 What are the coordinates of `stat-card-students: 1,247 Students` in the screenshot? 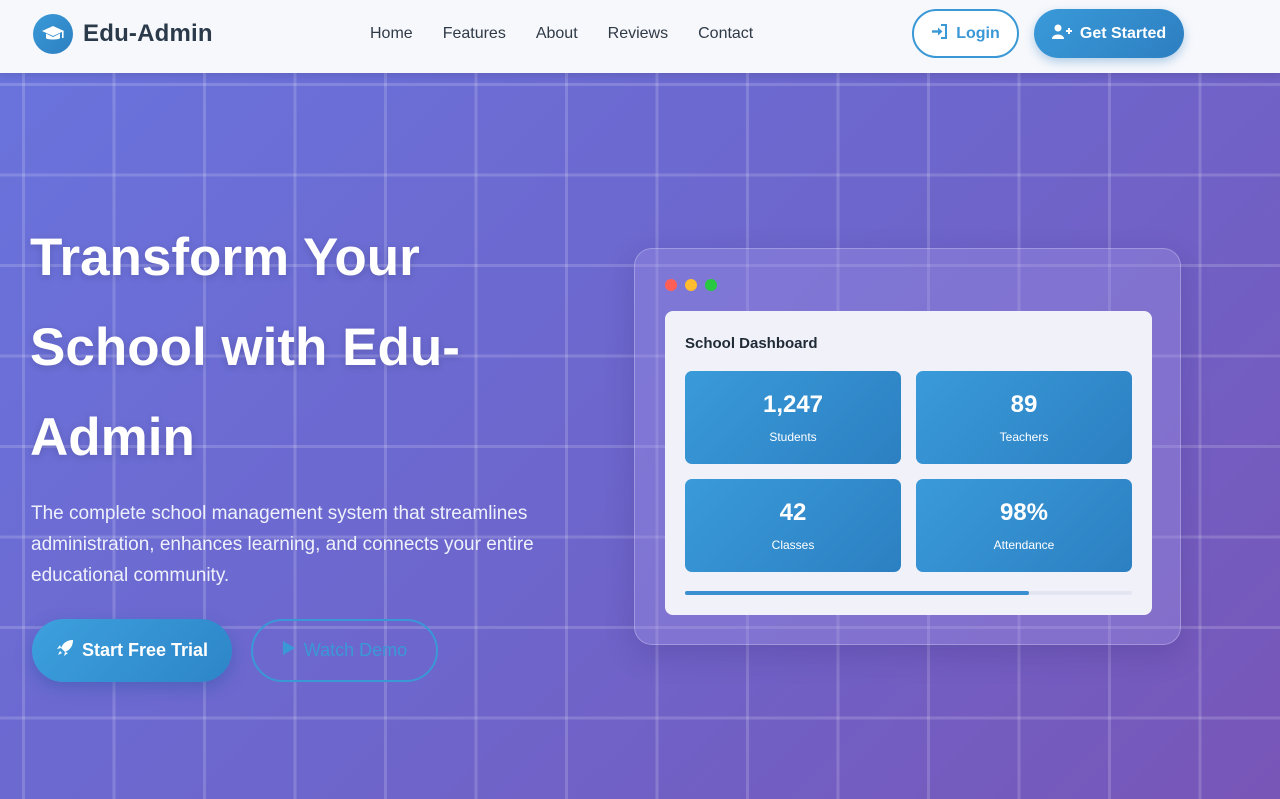 It's located at (793, 417).